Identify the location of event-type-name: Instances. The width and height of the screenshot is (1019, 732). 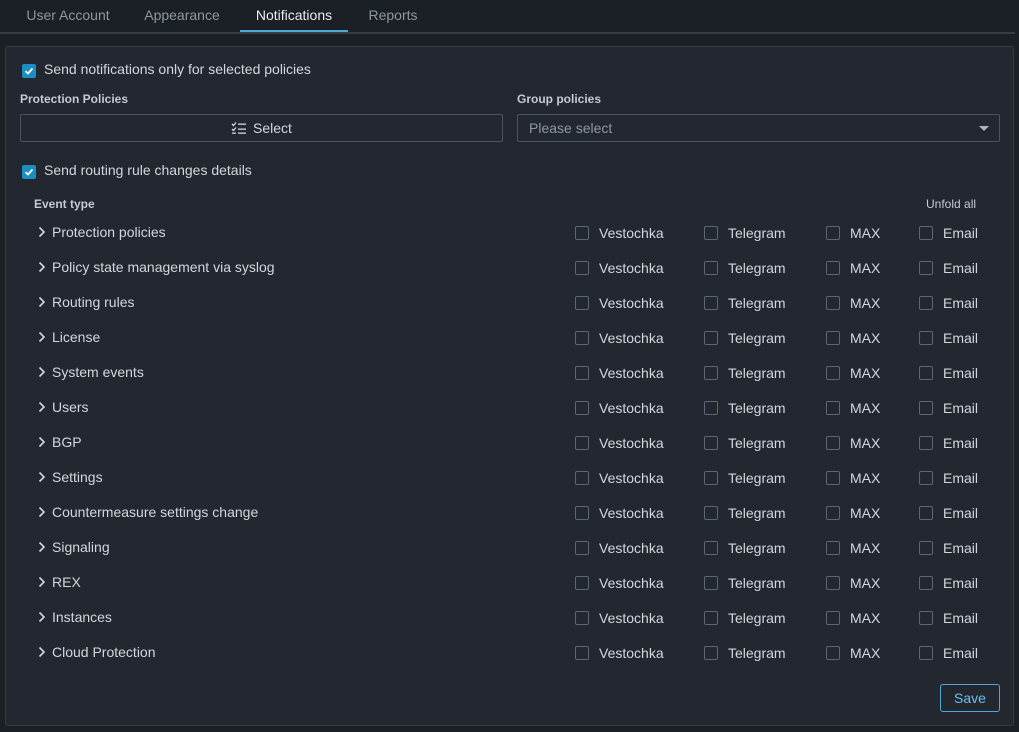
(82, 617).